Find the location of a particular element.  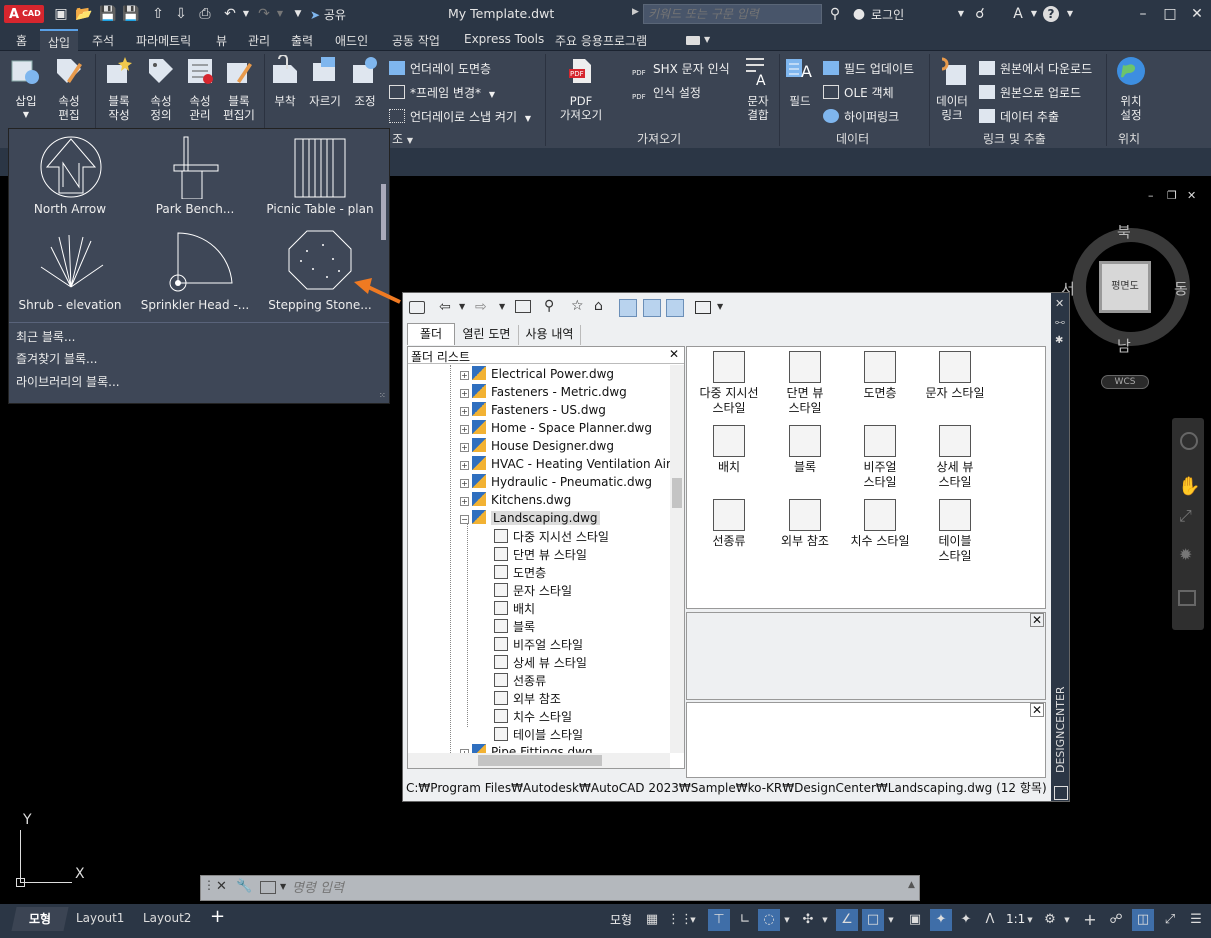

orbit-icon: ✹ is located at coordinates (1185, 554).